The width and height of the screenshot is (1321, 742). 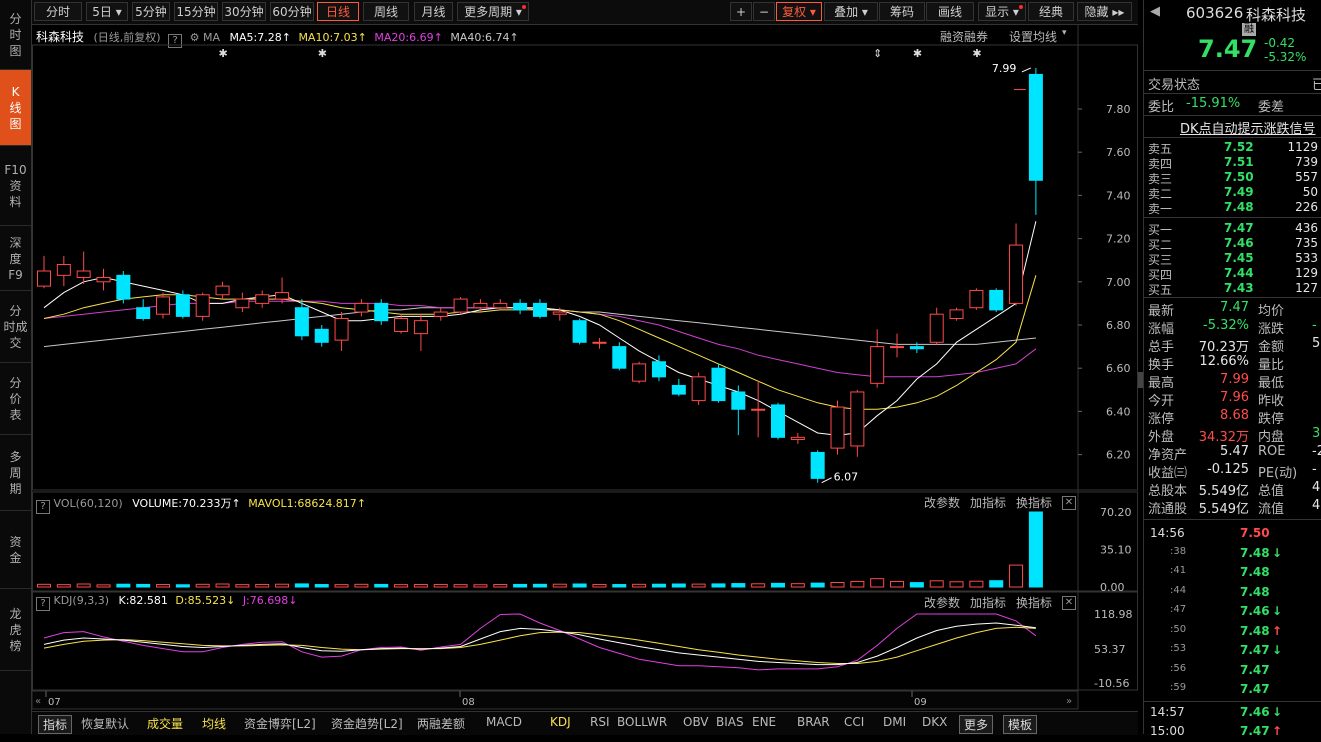 I want to click on ask-row: 卖三 7.50 557, so click(x=1232, y=178).